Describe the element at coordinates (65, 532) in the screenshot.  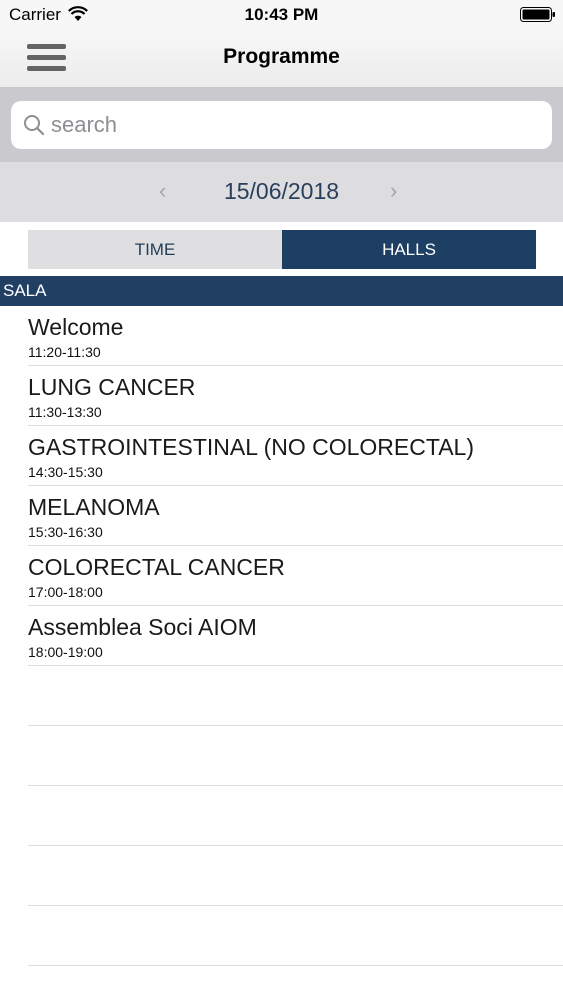
I see `session-time: 15:30-16:30` at that location.